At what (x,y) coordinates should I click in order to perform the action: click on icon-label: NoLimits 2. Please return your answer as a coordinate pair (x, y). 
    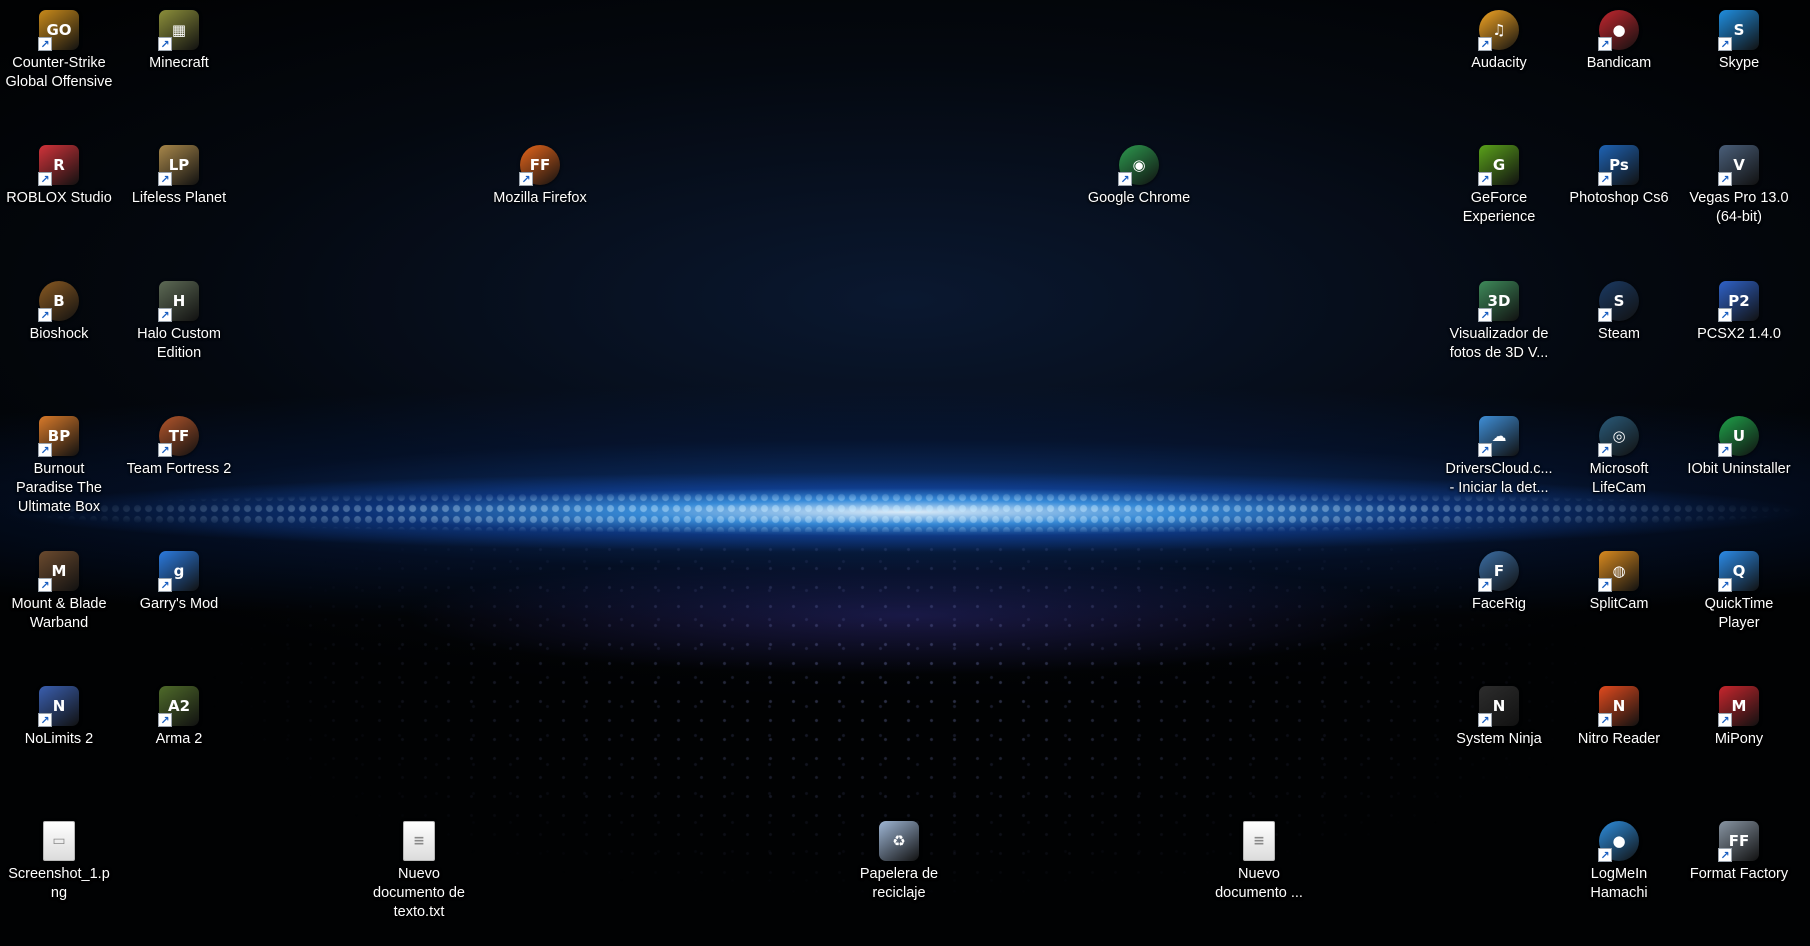
    Looking at the image, I should click on (59, 739).